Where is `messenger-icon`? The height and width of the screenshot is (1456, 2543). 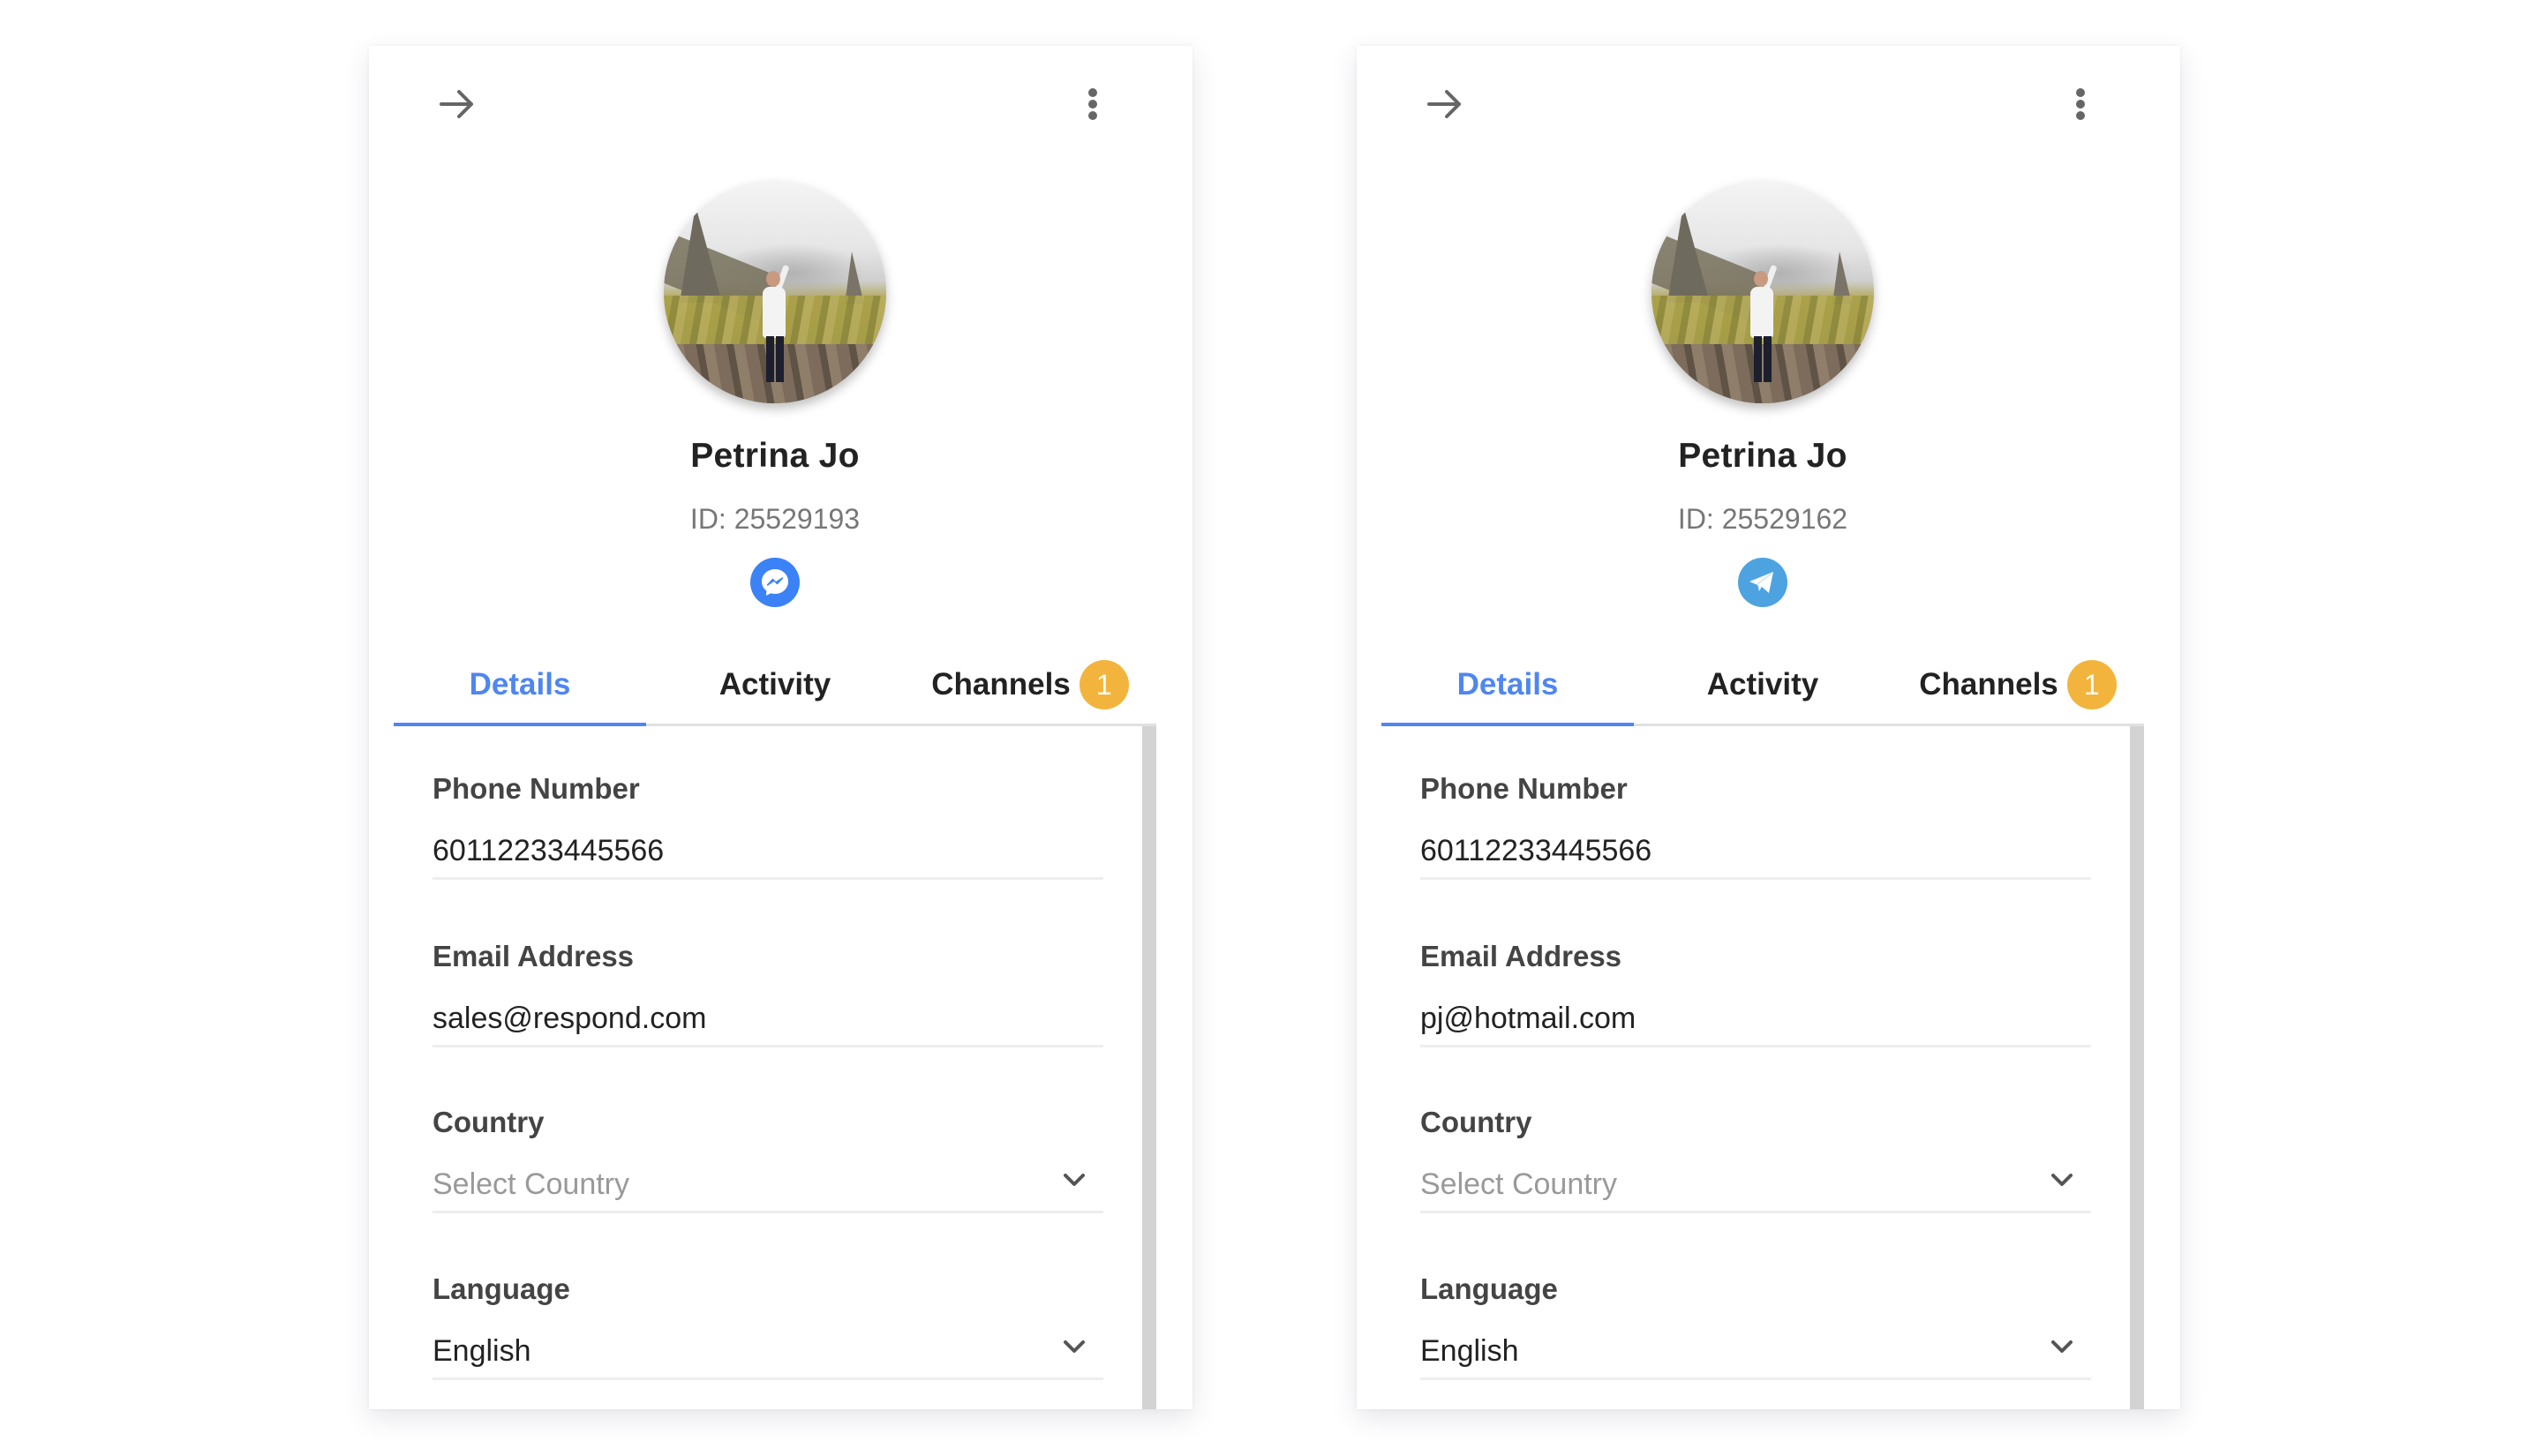
messenger-icon is located at coordinates (775, 582).